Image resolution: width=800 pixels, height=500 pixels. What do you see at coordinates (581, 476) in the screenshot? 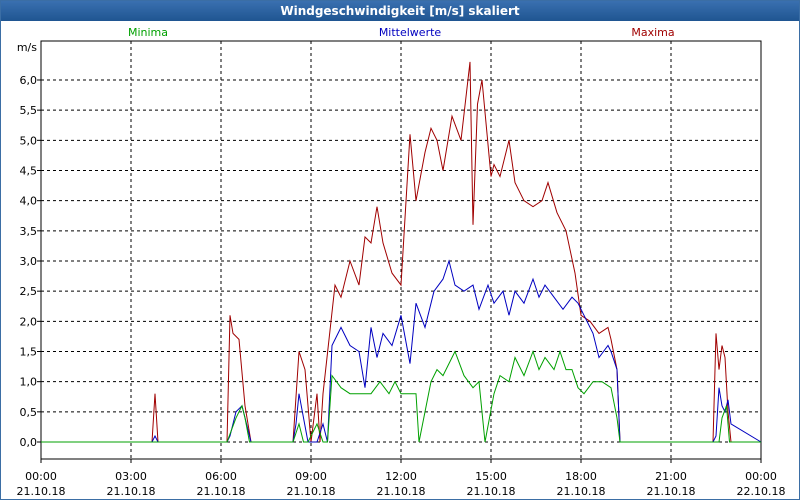
I see `x-tick-time-label: 18:00` at bounding box center [581, 476].